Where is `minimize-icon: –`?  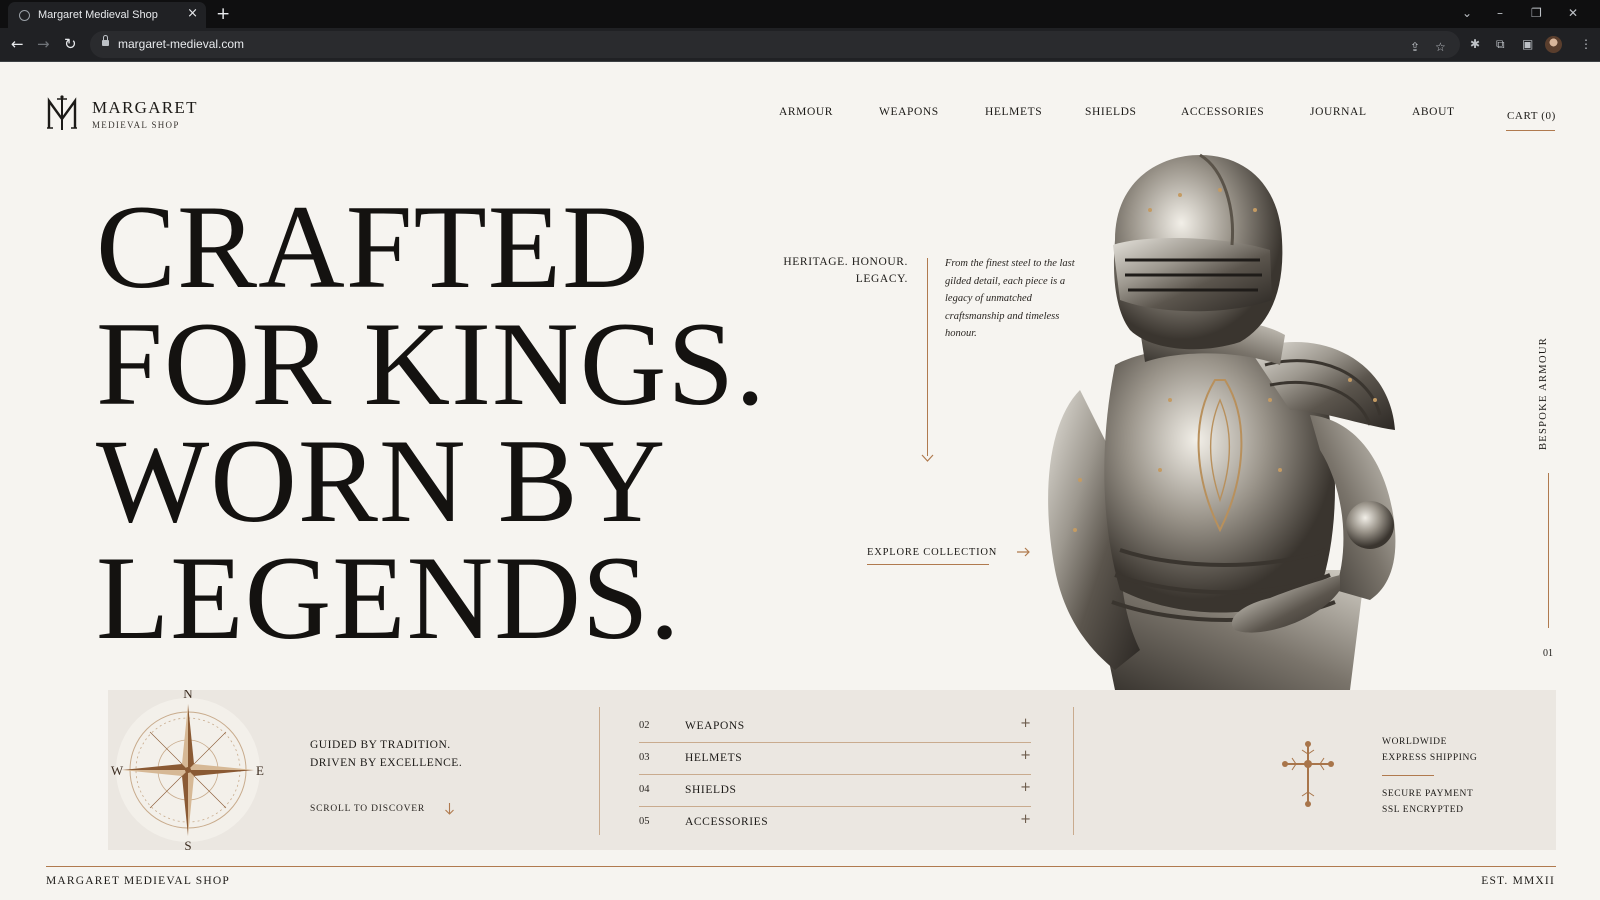
minimize-icon: – is located at coordinates (1500, 13).